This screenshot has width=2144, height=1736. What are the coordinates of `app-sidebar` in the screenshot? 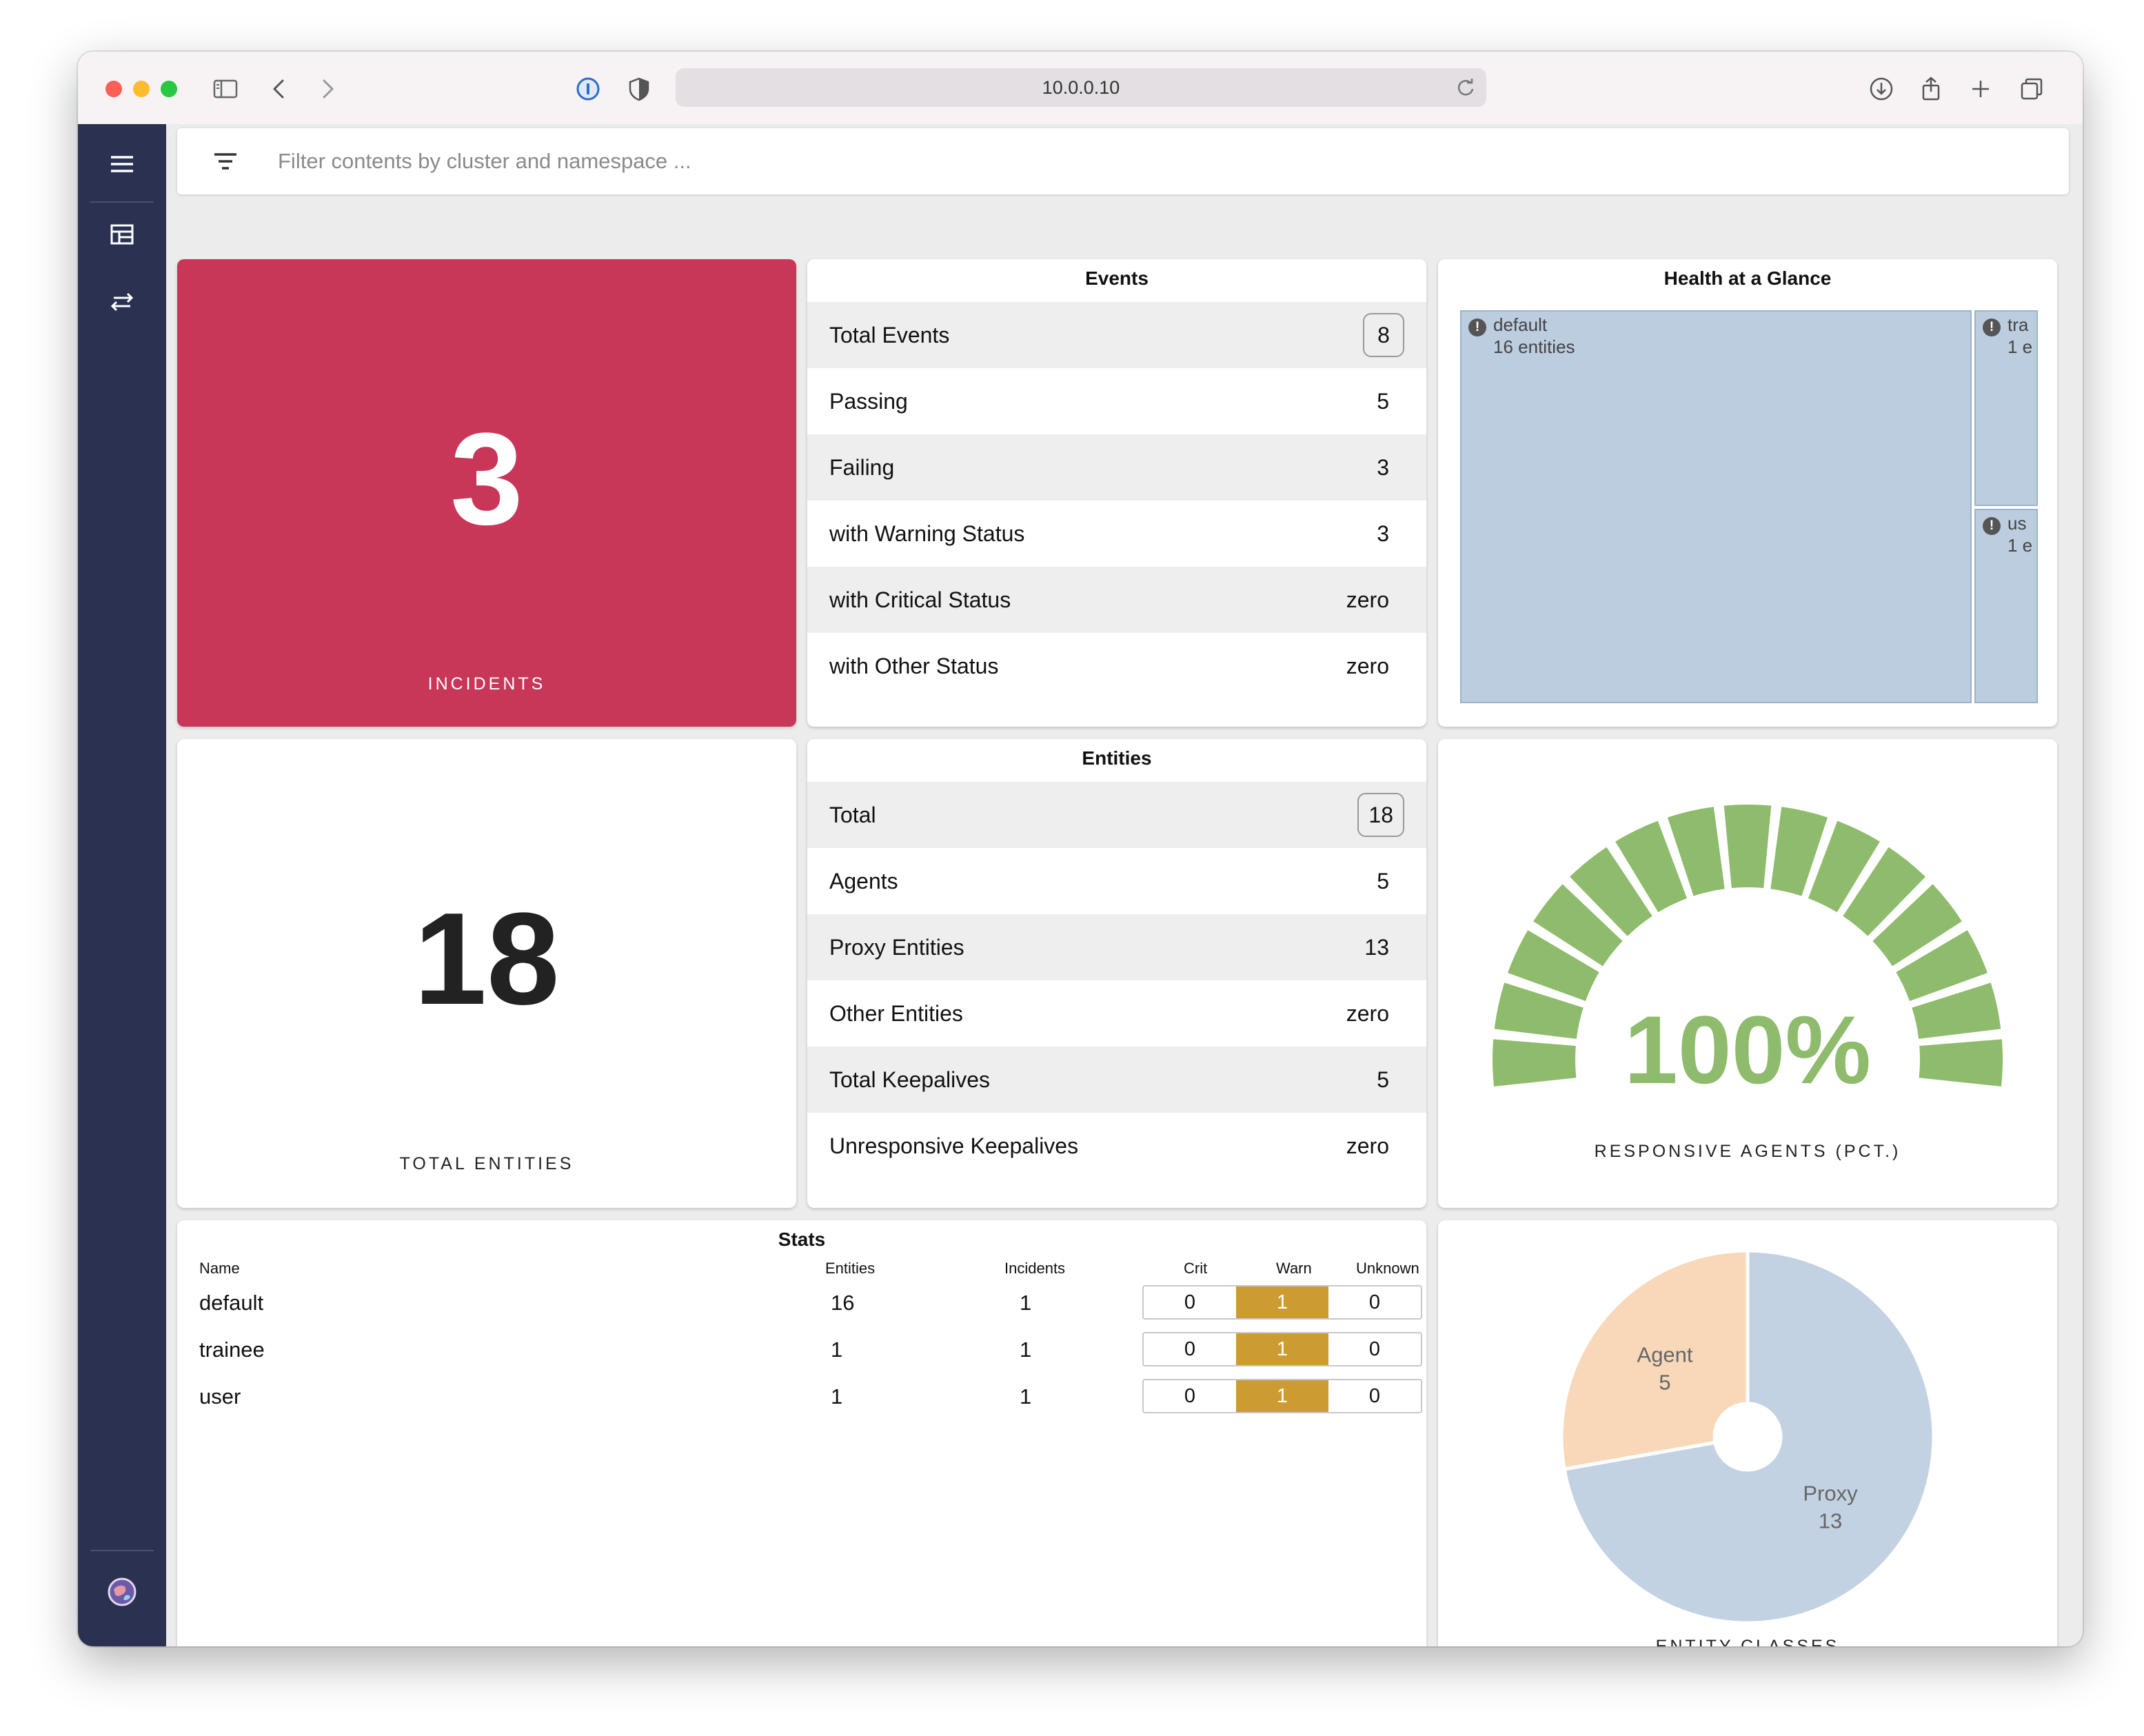 It's located at (122, 885).